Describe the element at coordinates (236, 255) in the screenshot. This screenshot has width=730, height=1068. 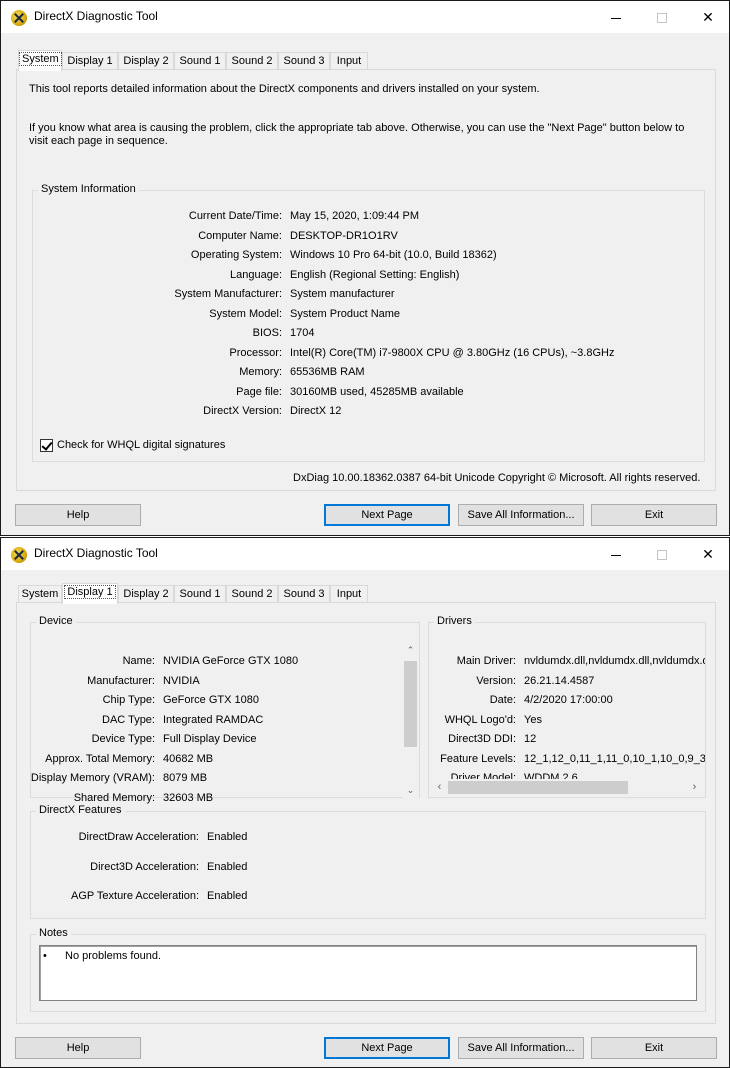
I see `info-label: Operating System:` at that location.